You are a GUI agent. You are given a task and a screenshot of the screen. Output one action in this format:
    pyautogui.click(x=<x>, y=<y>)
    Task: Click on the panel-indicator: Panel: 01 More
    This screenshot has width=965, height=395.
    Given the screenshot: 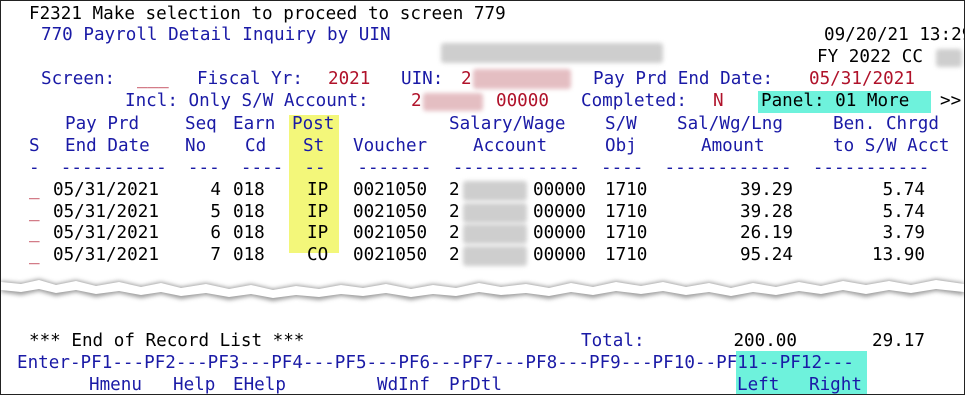 What is the action you would take?
    pyautogui.click(x=835, y=102)
    